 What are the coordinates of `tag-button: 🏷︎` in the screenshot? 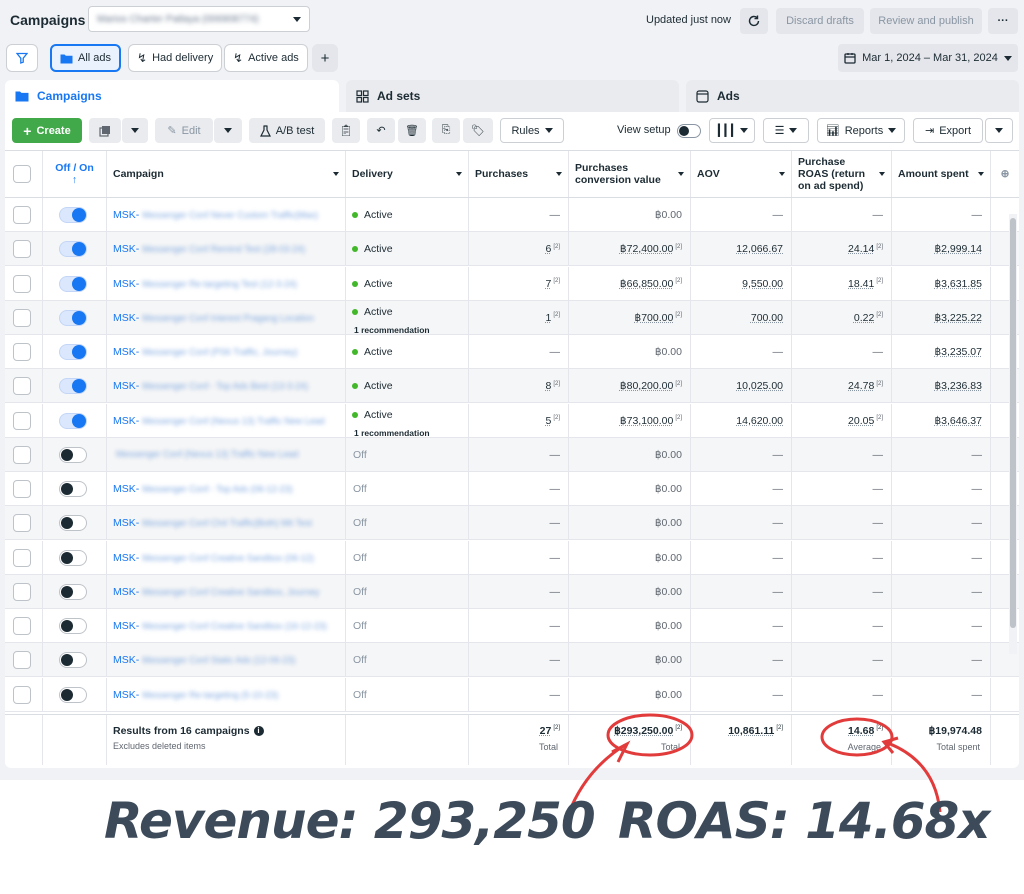 It's located at (478, 130).